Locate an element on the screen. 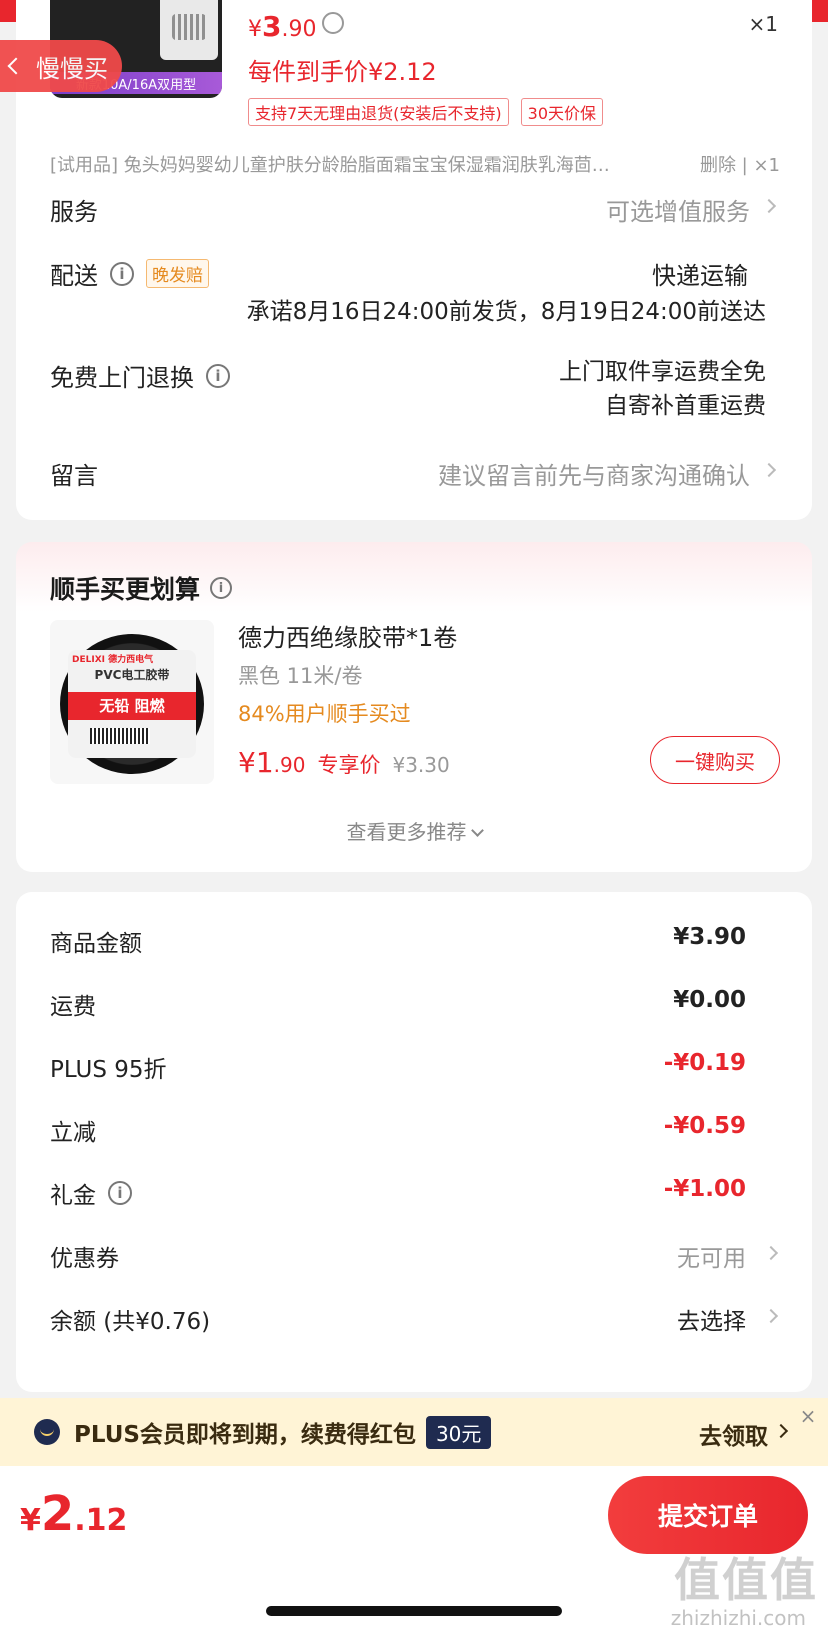 The image size is (828, 1630). watermark: 值值值 is located at coordinates (746, 1580).